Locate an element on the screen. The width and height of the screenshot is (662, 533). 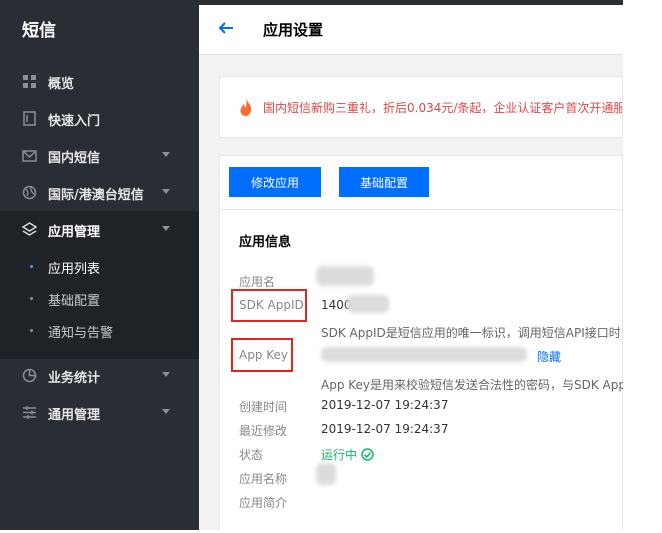
page-header: 应用设置 is located at coordinates (411, 30).